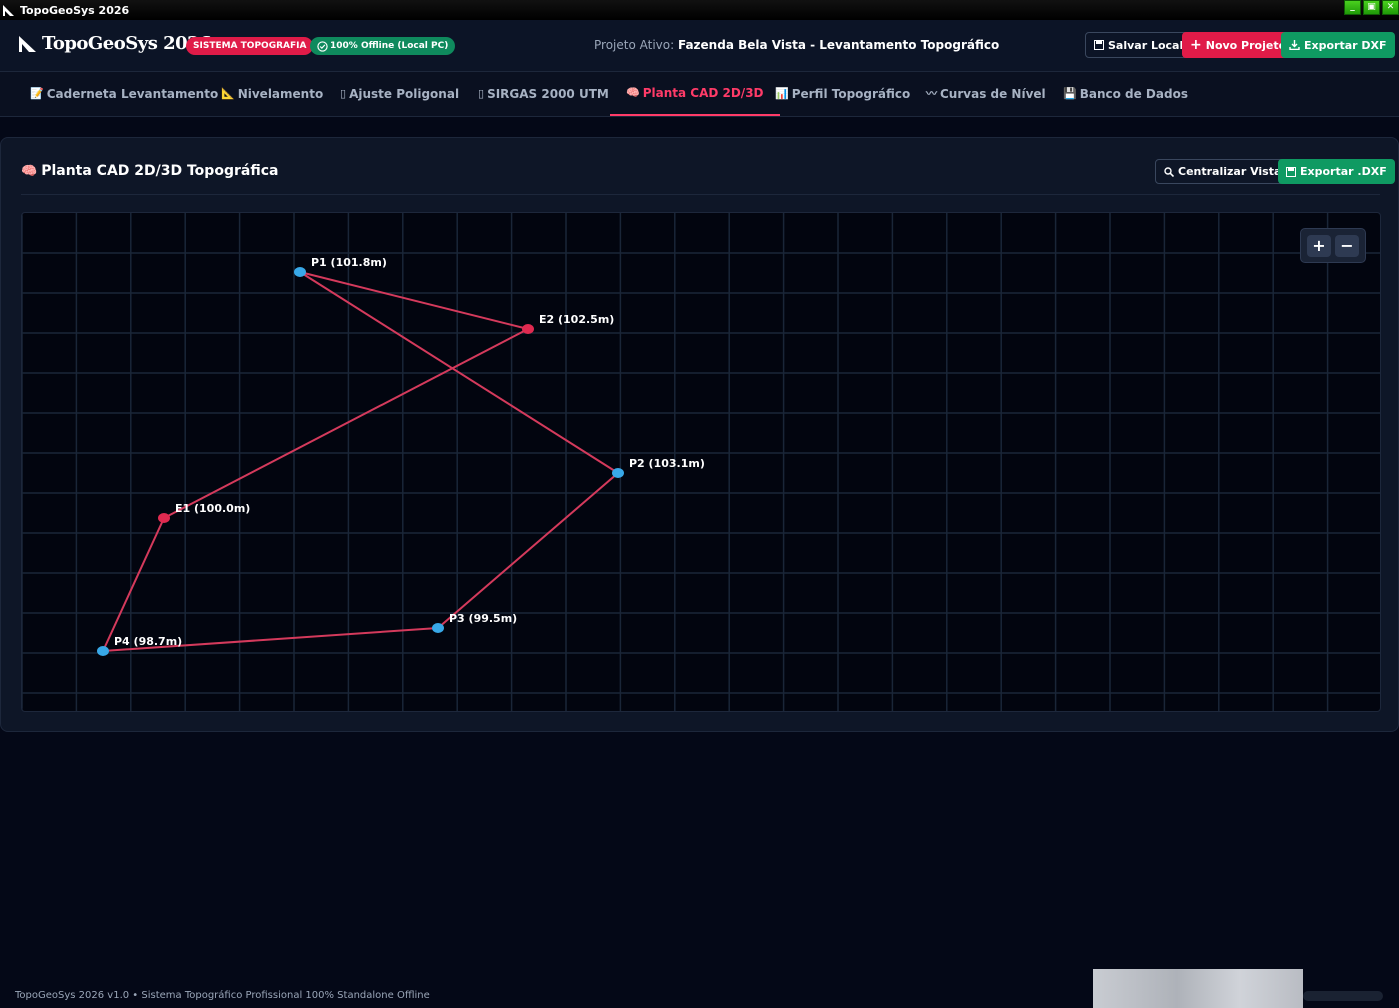  I want to click on check-circle-icon, so click(322, 46).